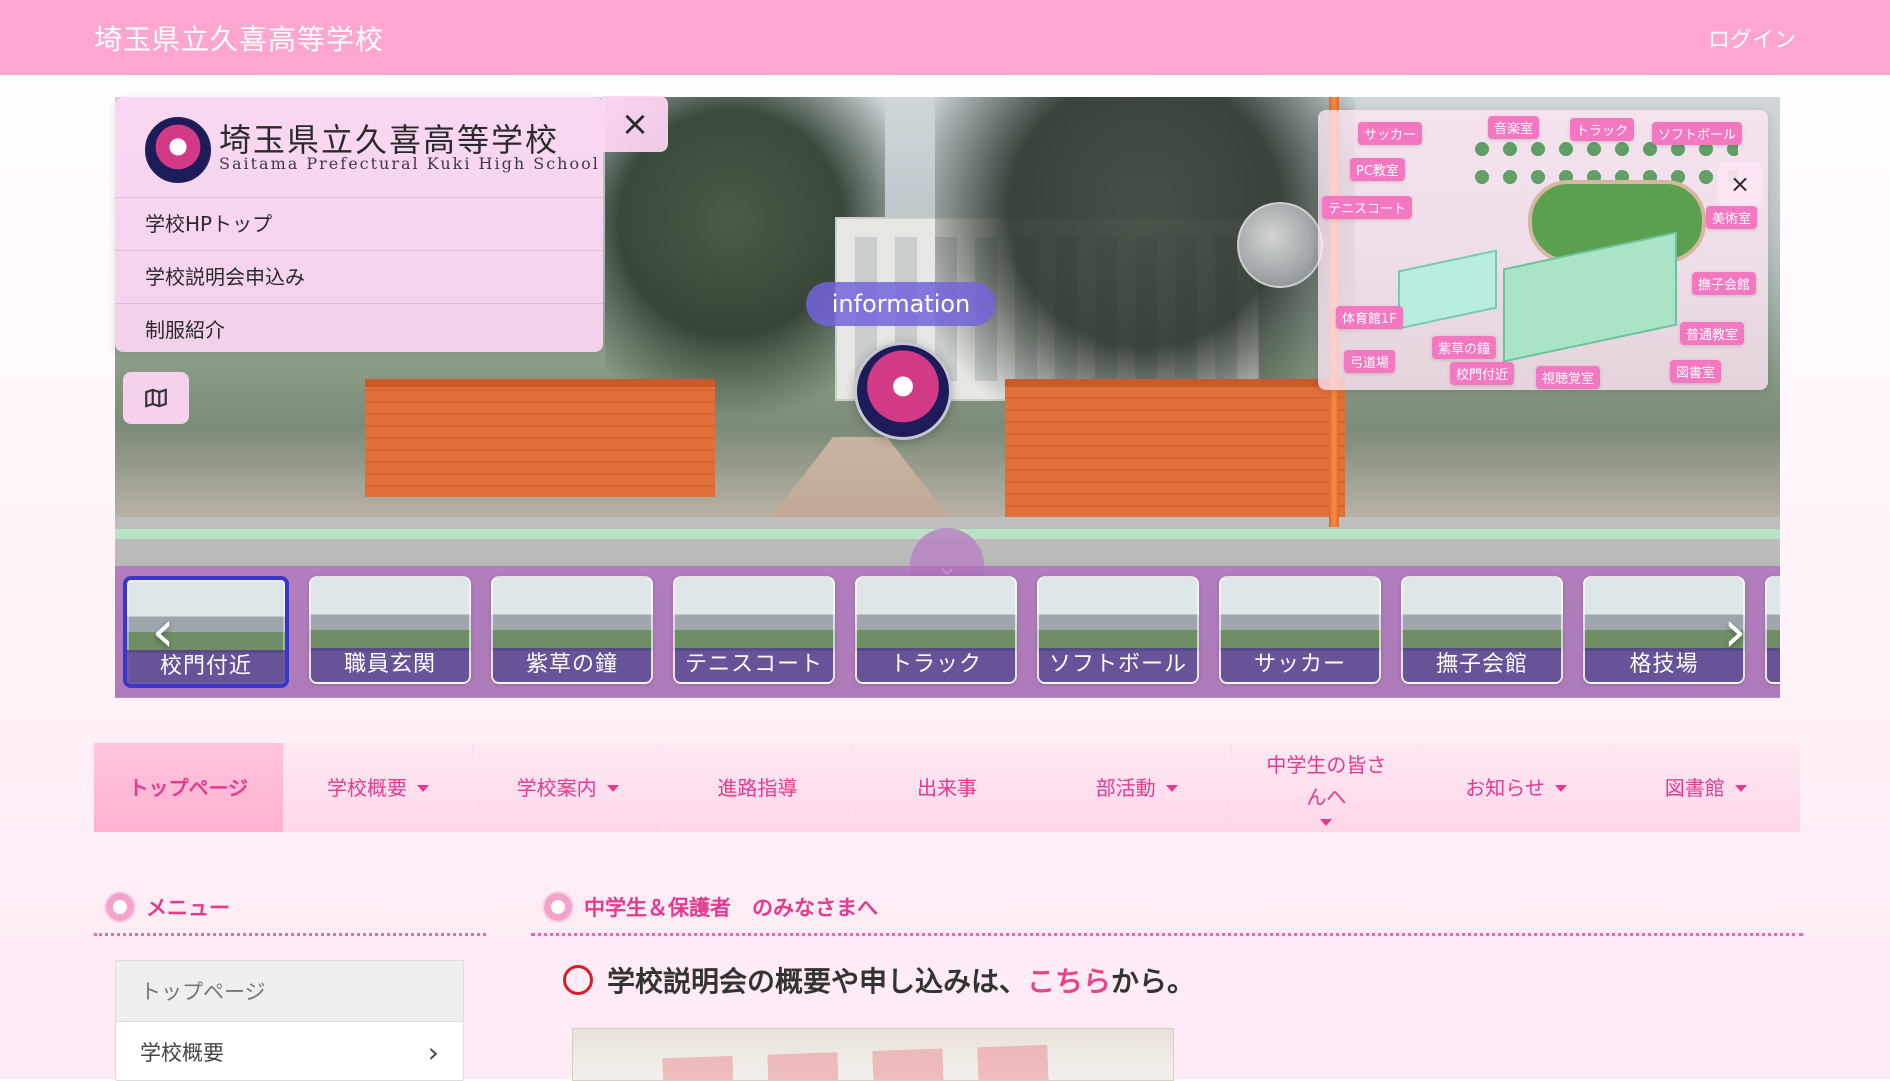 The width and height of the screenshot is (1890, 1081). I want to click on nav-item-overview: 学校概要, so click(378, 787).